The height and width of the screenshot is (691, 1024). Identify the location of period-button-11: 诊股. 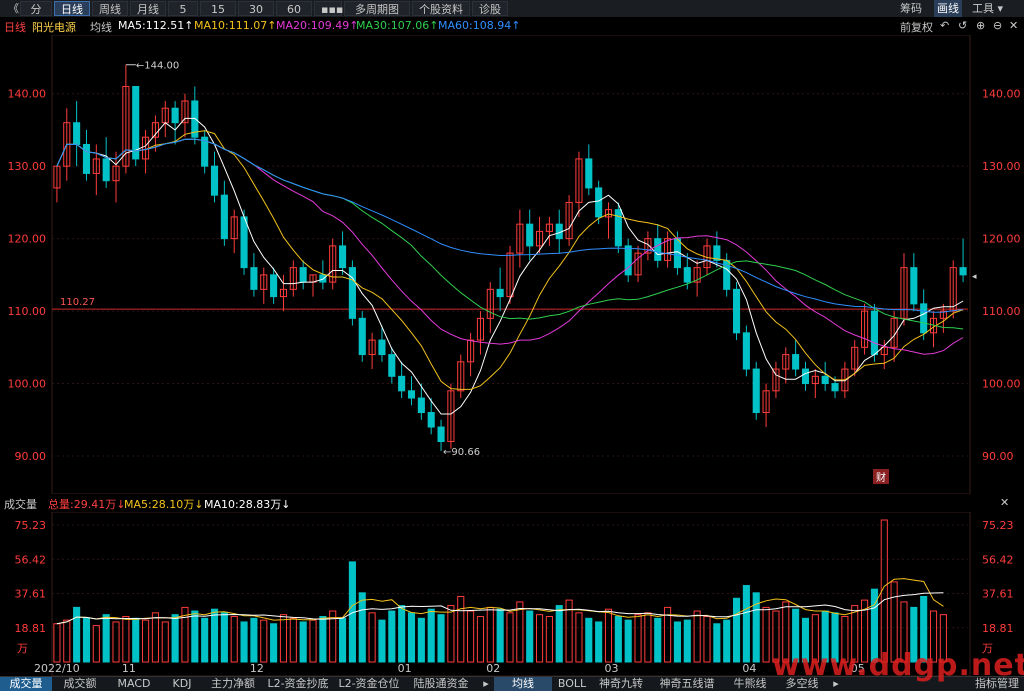
(490, 8).